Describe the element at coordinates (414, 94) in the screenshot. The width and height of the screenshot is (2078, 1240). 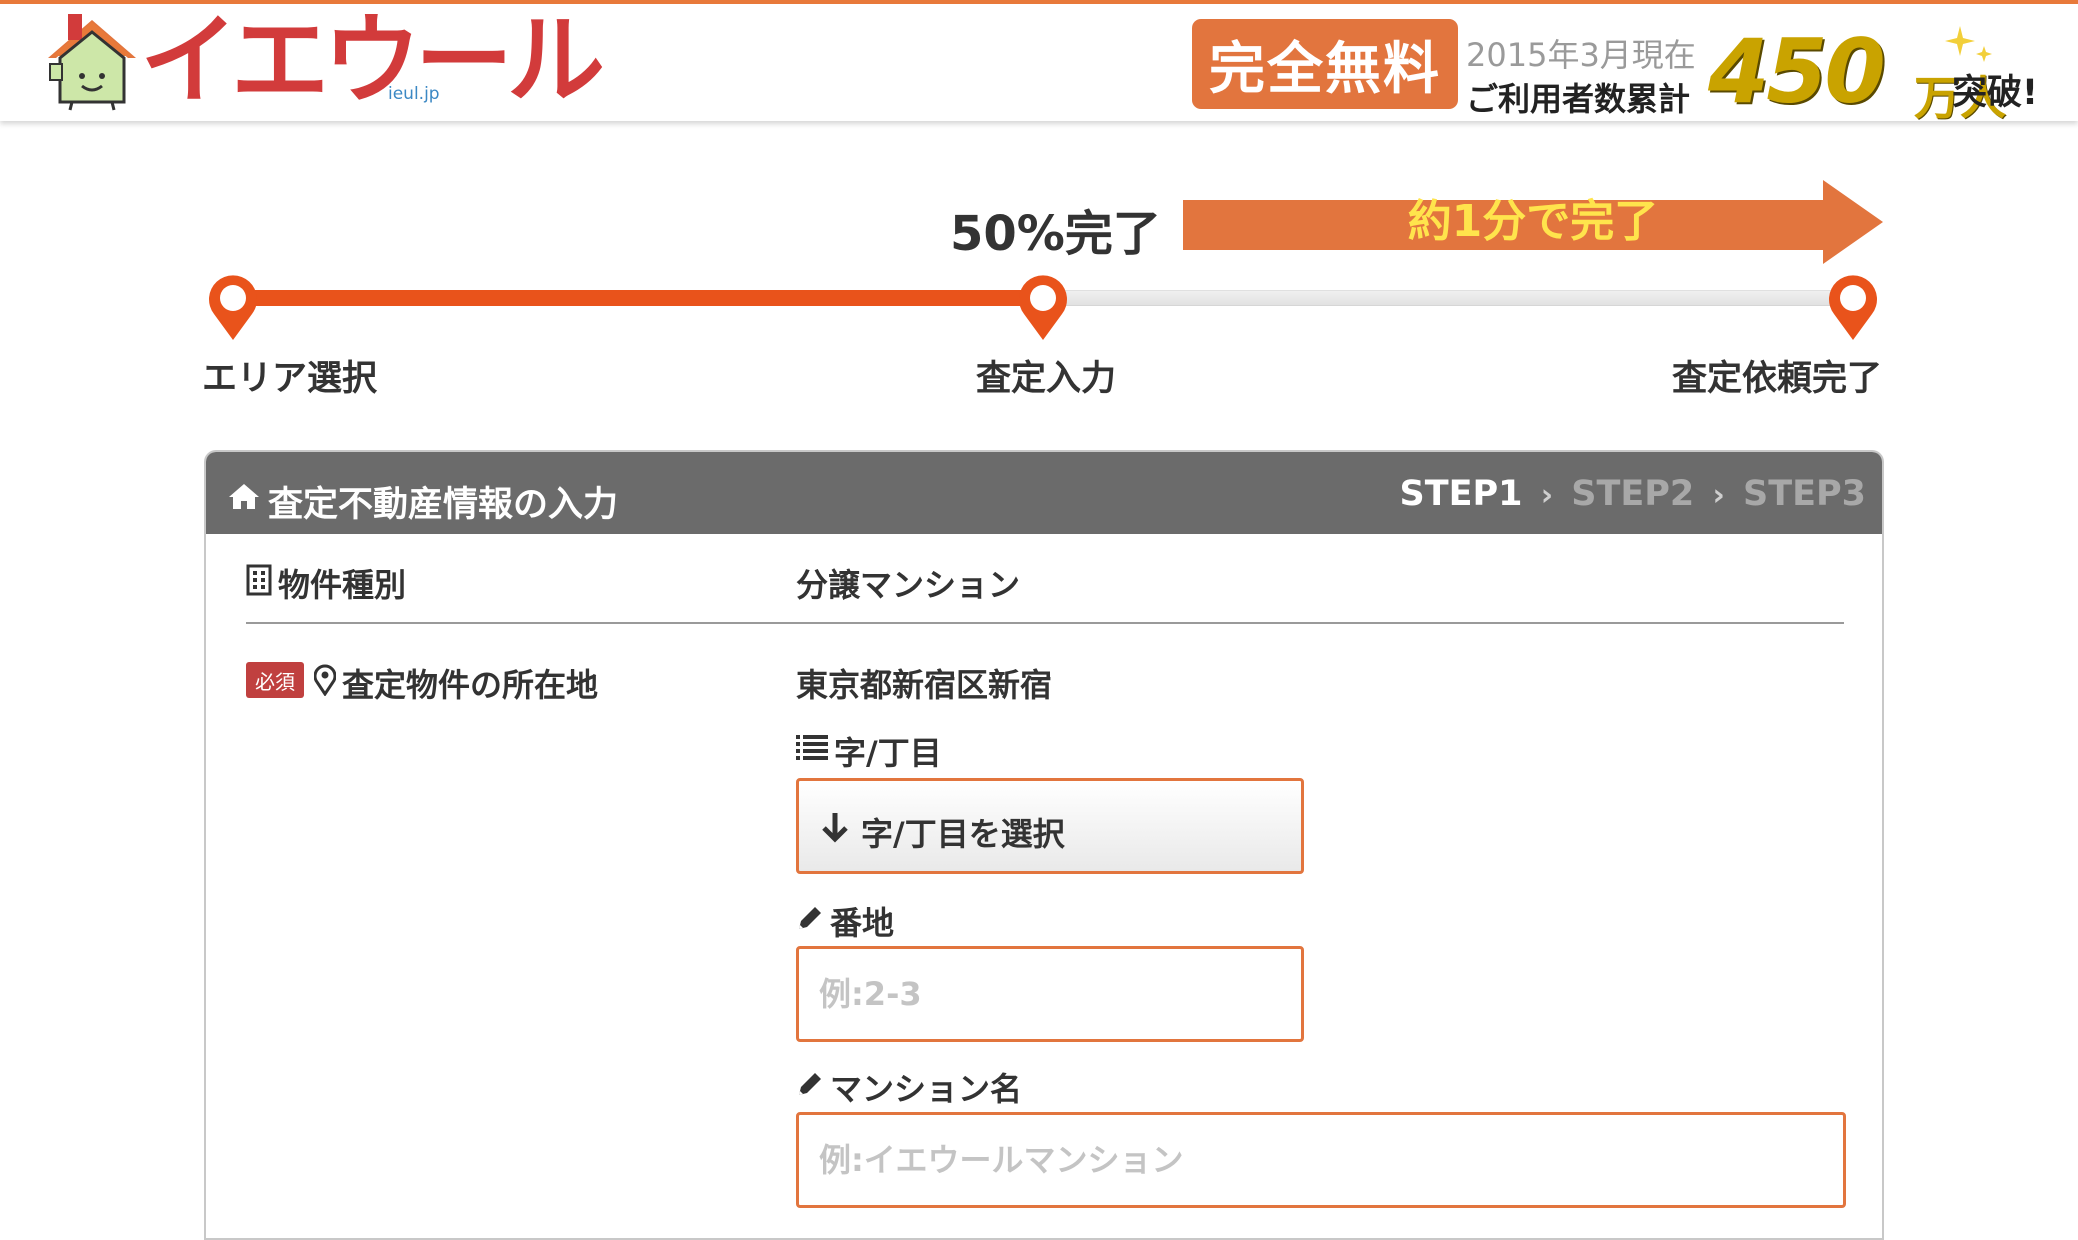
I see `logo-domain: ieul.jp` at that location.